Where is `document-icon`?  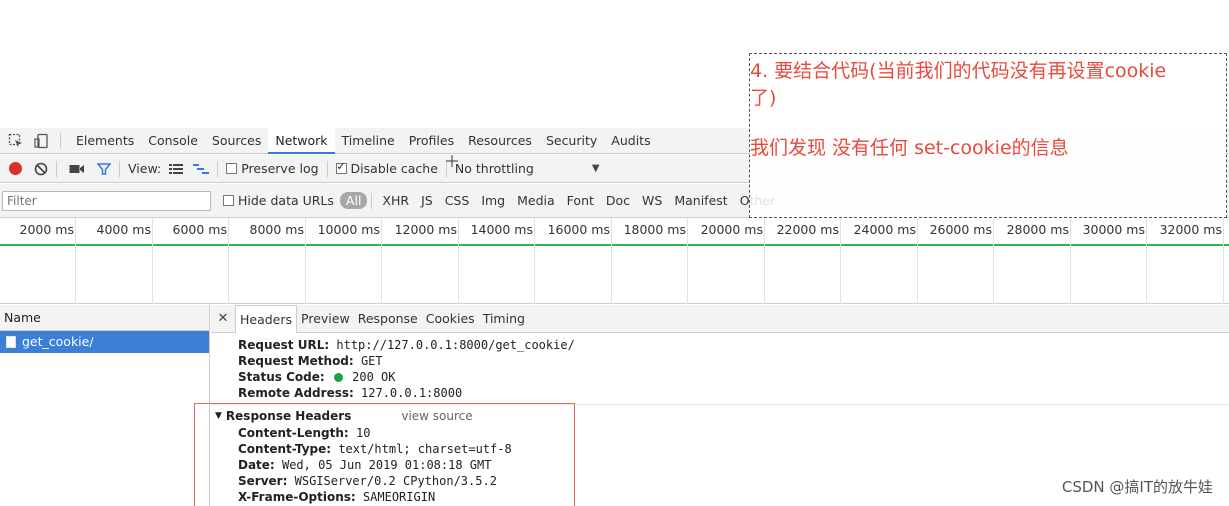 document-icon is located at coordinates (11, 342).